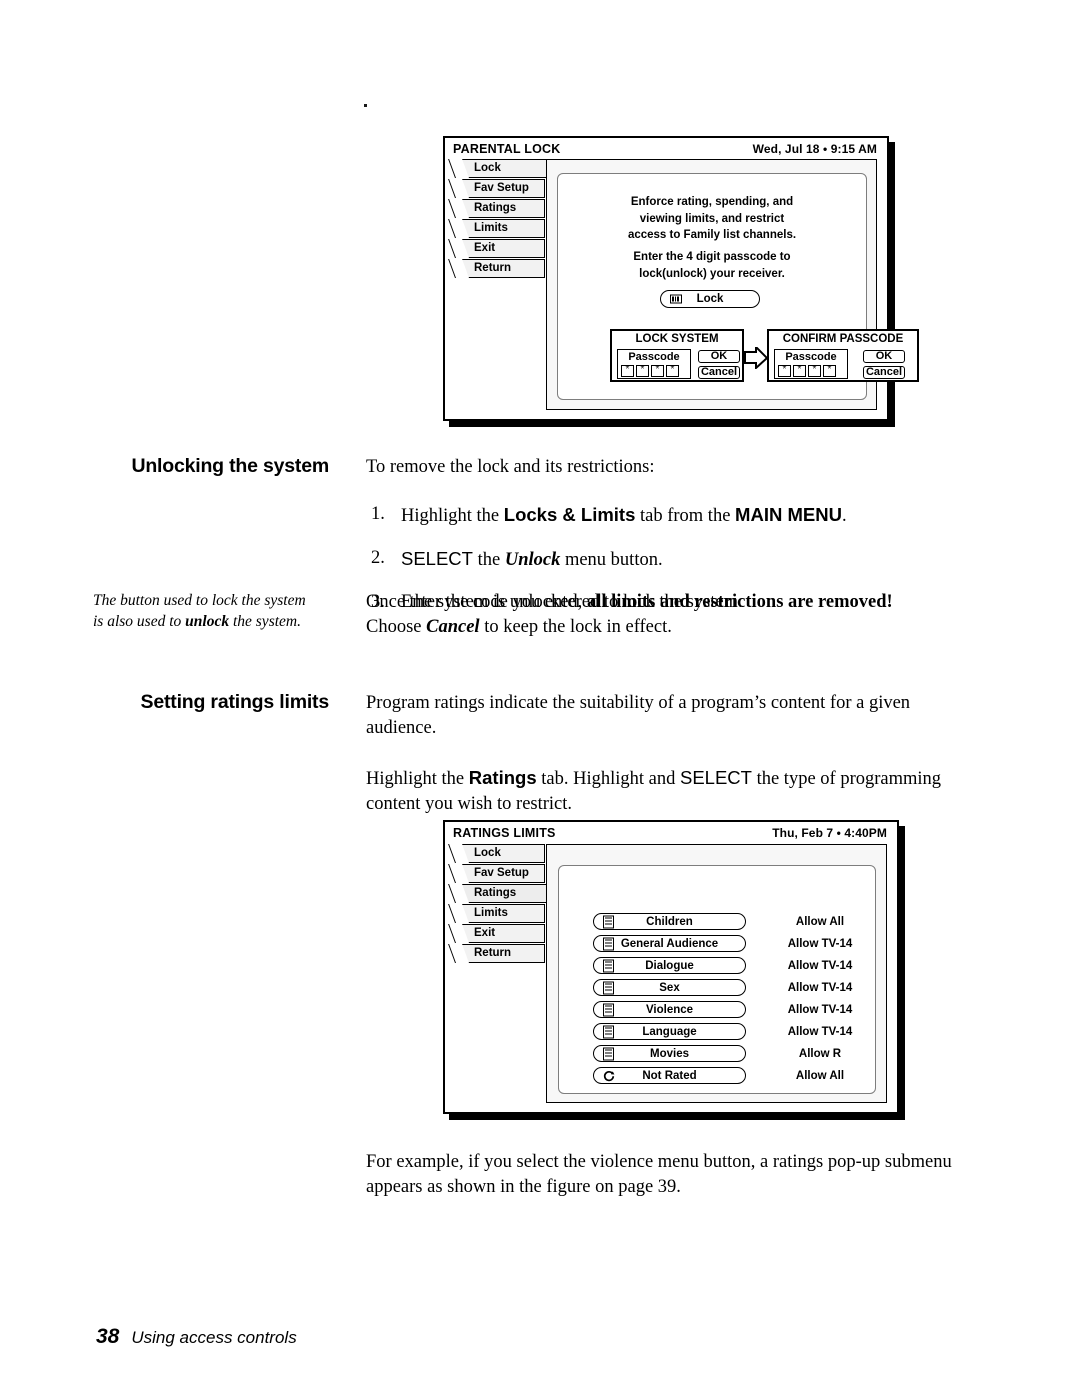 This screenshot has width=1080, height=1397. I want to click on figure2-tab-fav-setup: Fav Setup, so click(500, 873).